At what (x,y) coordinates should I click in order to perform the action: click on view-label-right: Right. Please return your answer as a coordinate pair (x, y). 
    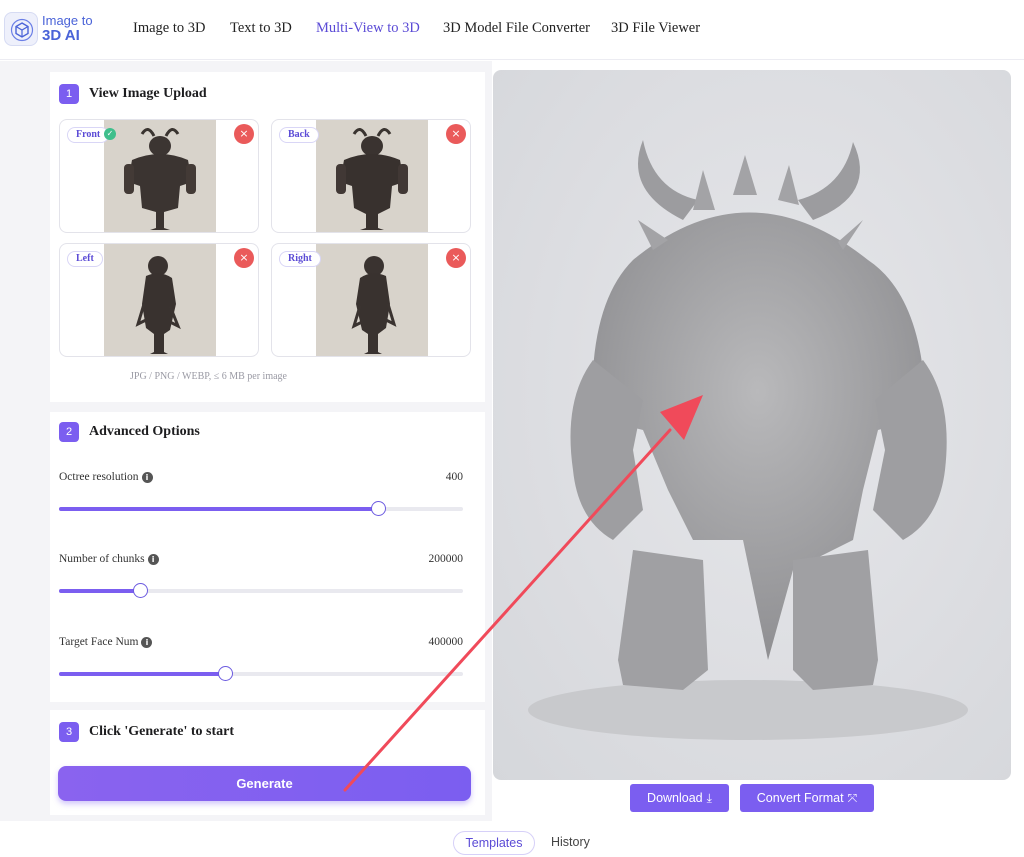
    Looking at the image, I should click on (300, 259).